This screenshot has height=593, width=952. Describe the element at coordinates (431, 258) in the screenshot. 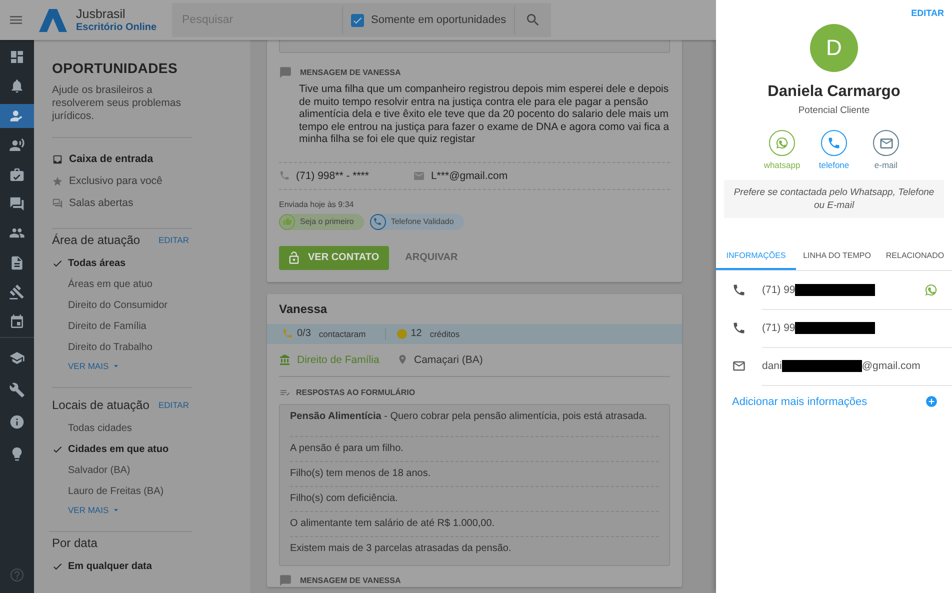

I see `archive-button: ARQUIVAR` at that location.